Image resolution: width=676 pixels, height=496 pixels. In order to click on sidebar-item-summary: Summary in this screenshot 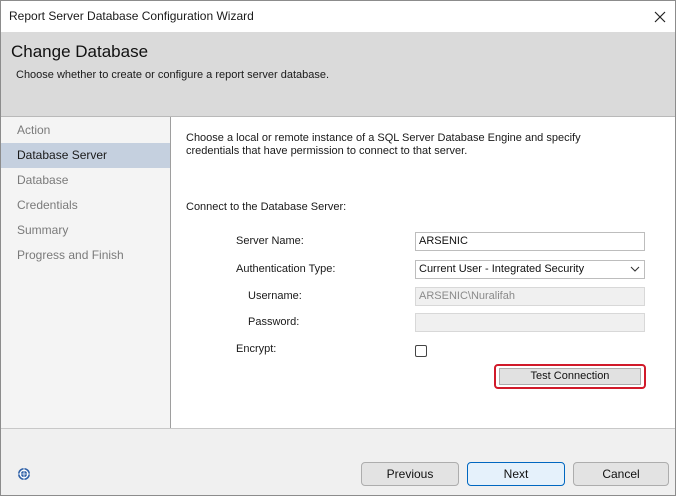, I will do `click(85, 230)`.